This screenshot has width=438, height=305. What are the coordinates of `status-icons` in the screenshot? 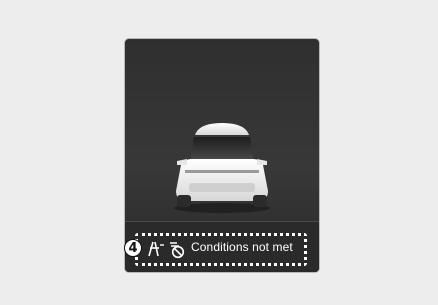 It's located at (167, 249).